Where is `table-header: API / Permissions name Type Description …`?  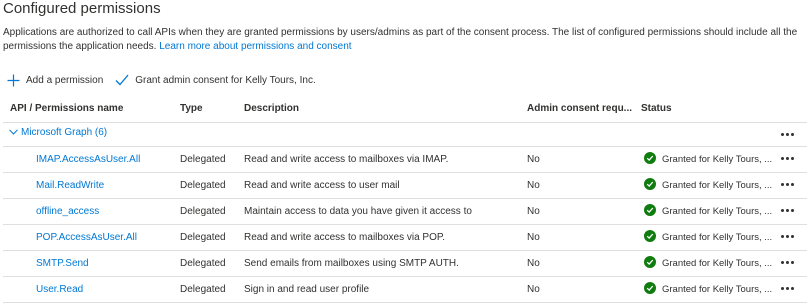 table-header: API / Permissions name Type Description … is located at coordinates (405, 109).